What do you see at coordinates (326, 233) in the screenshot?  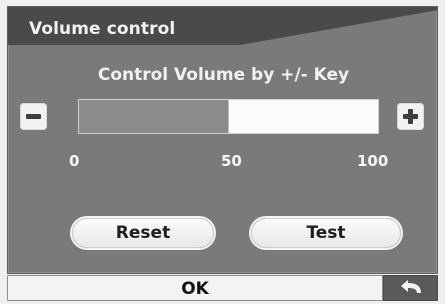 I see `test-button: Test` at bounding box center [326, 233].